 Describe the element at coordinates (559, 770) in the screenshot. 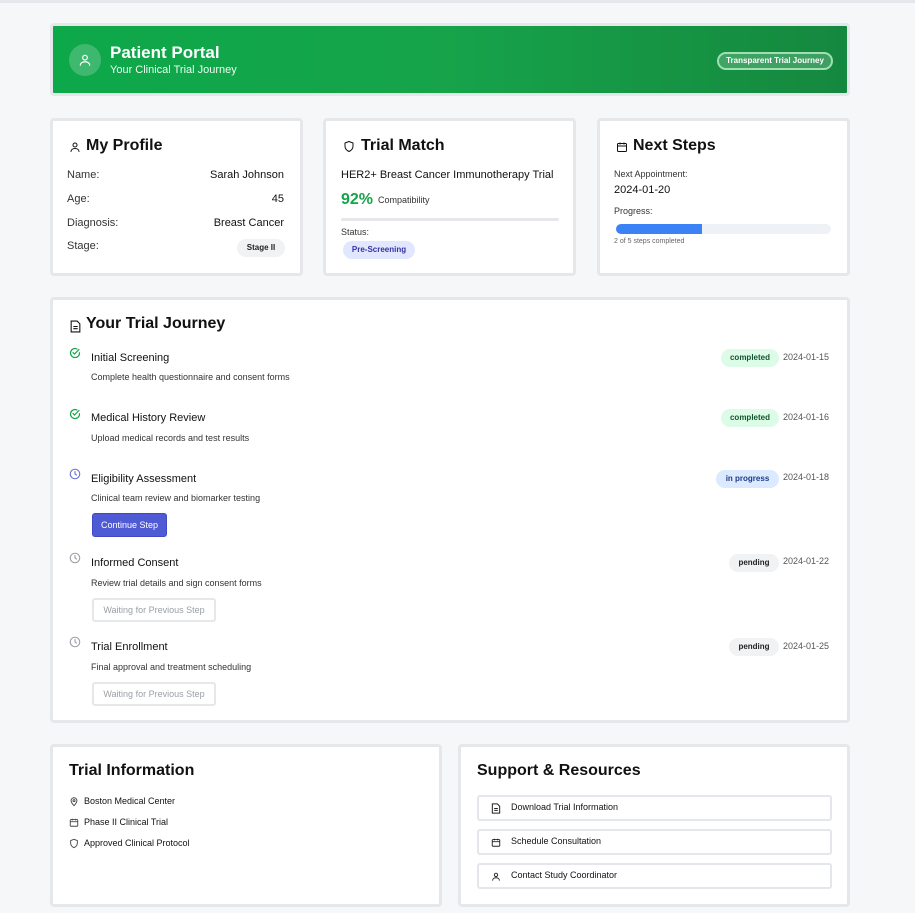

I see `support-title: Support & Resources` at that location.